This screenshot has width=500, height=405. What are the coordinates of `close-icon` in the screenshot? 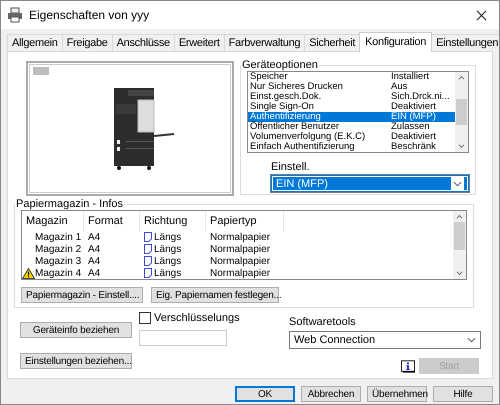 It's located at (481, 15).